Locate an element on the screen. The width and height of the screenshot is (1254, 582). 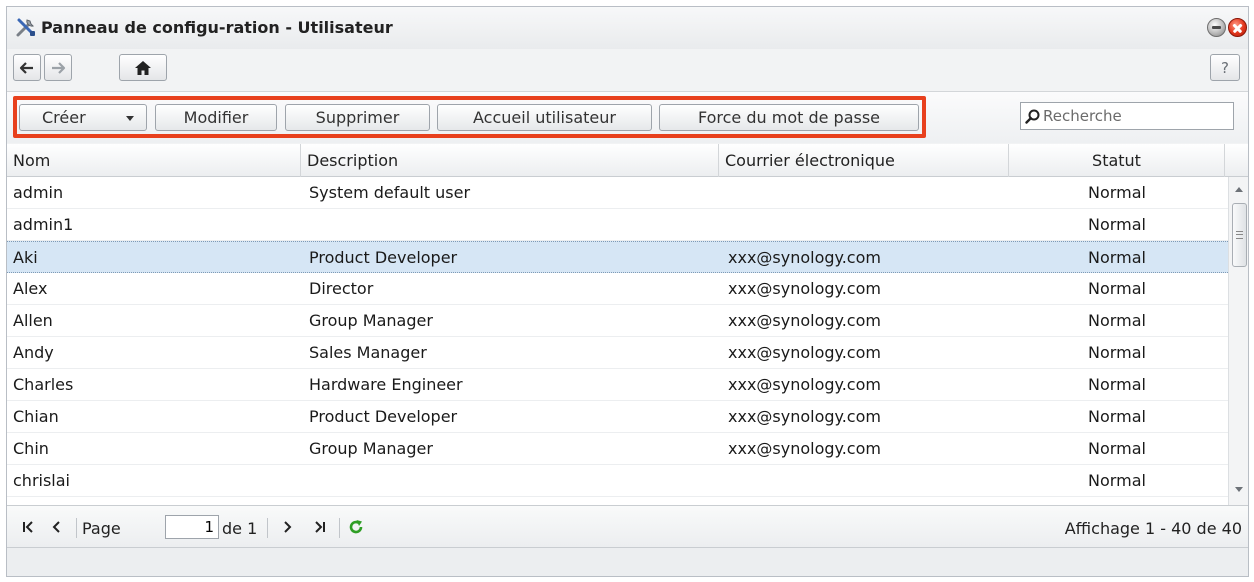
scroll-up-arrow-icon is located at coordinates (1239, 189).